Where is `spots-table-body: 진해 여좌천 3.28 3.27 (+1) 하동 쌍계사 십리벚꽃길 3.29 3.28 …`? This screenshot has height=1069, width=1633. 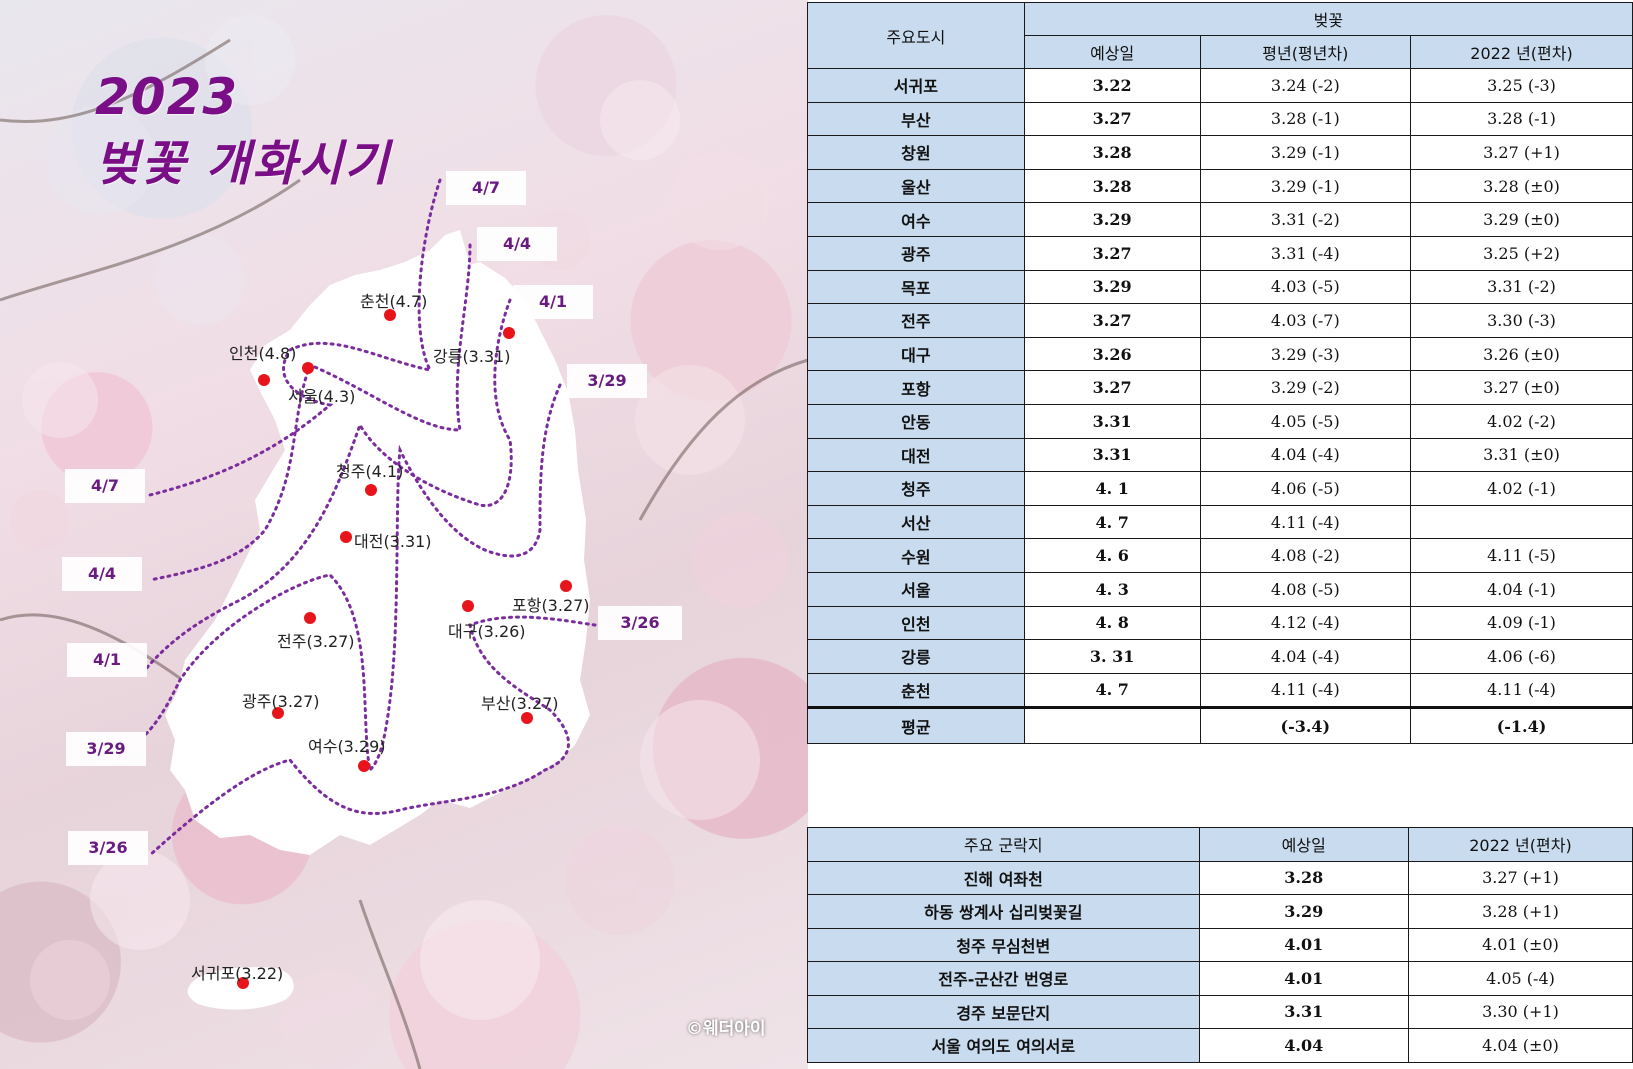 spots-table-body: 진해 여좌천 3.28 3.27 (+1) 하동 쌍계사 십리벚꽃길 3.29 3.28 … is located at coordinates (1220, 961).